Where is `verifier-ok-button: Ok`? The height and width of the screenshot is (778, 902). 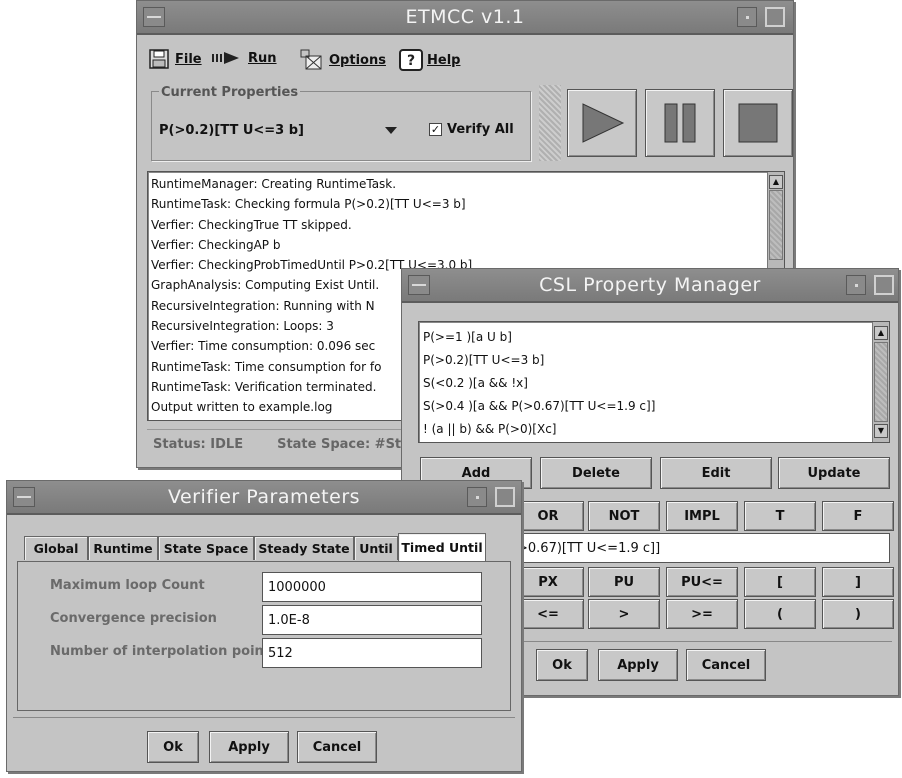
verifier-ok-button: Ok is located at coordinates (173, 747).